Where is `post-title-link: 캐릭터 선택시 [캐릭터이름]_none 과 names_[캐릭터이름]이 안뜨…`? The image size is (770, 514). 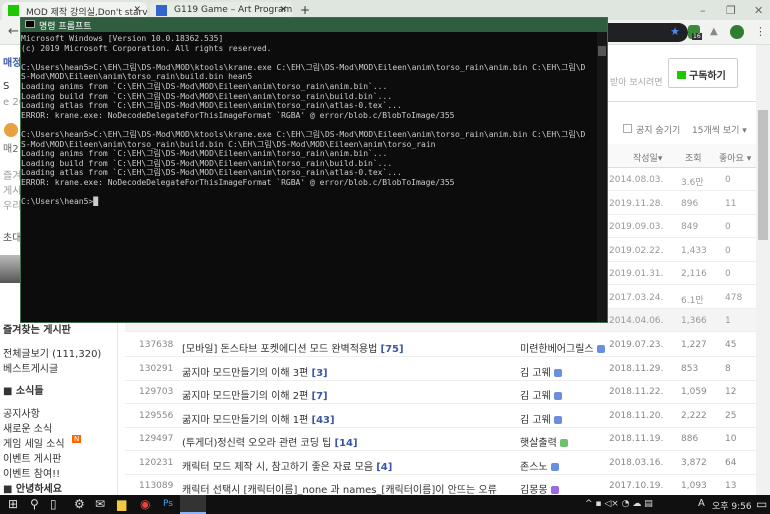
post-title-link: 캐릭터 선택시 [캐릭터이름]_none 과 names_[캐릭터이름]이 안뜨… is located at coordinates (339, 488).